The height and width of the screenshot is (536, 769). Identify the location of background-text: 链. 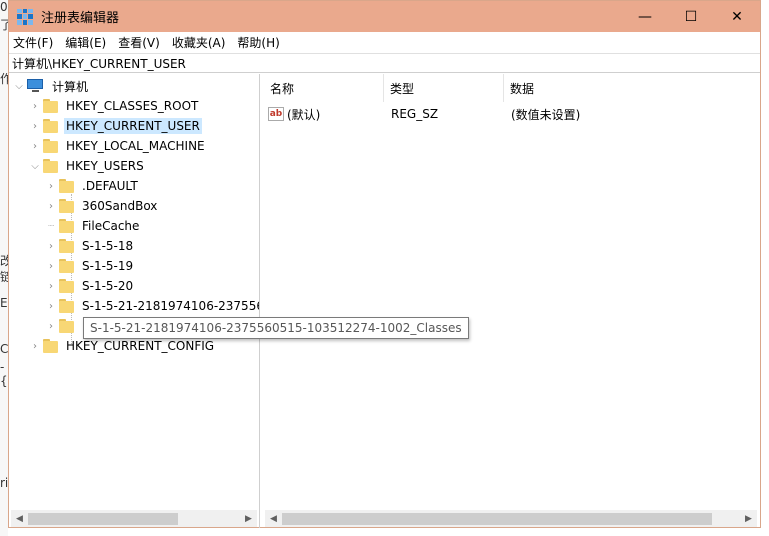
(4, 277).